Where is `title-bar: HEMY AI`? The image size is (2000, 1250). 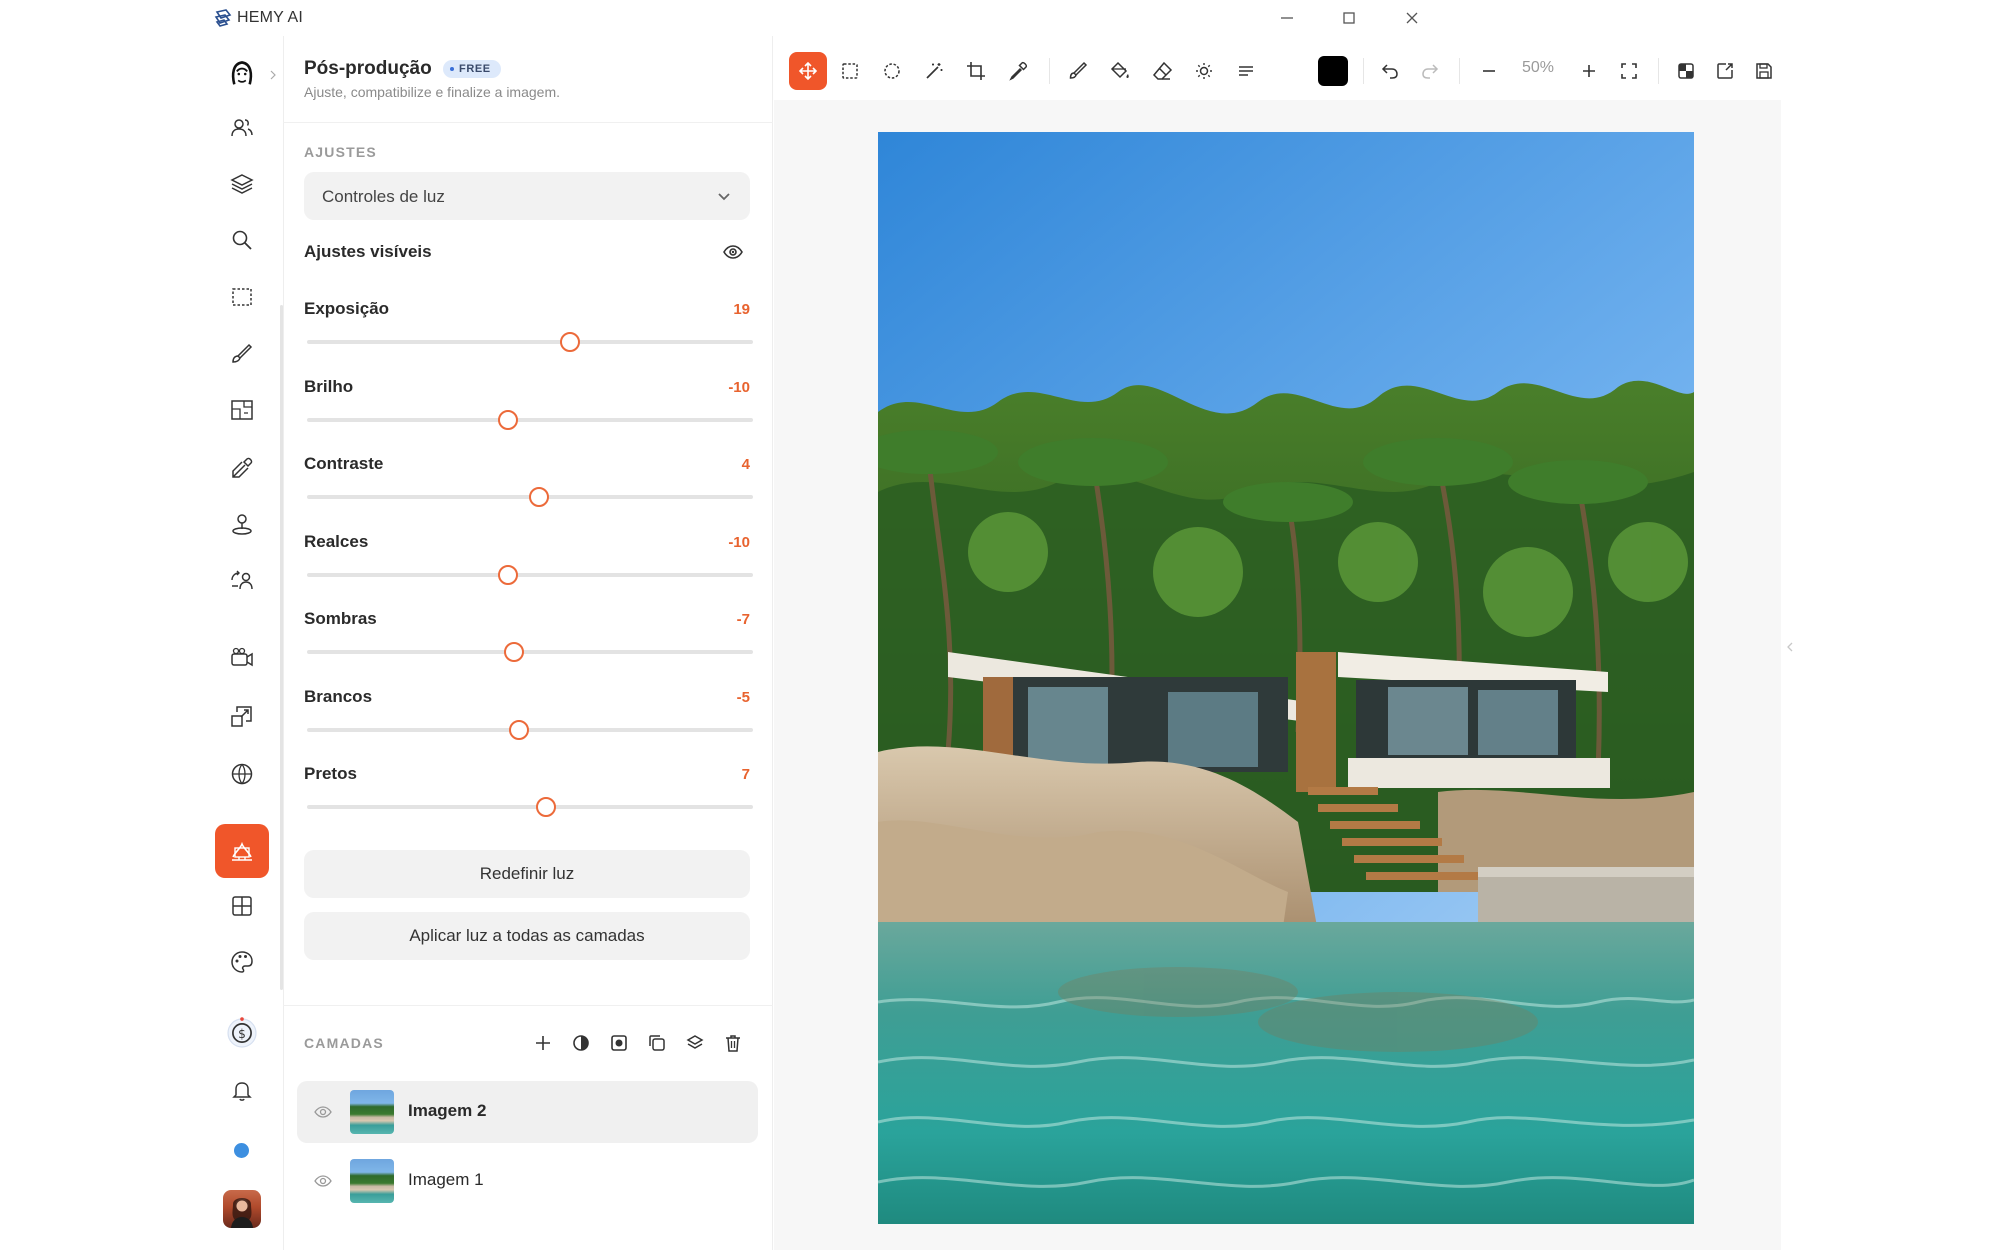
title-bar: HEMY AI is located at coordinates (995, 18).